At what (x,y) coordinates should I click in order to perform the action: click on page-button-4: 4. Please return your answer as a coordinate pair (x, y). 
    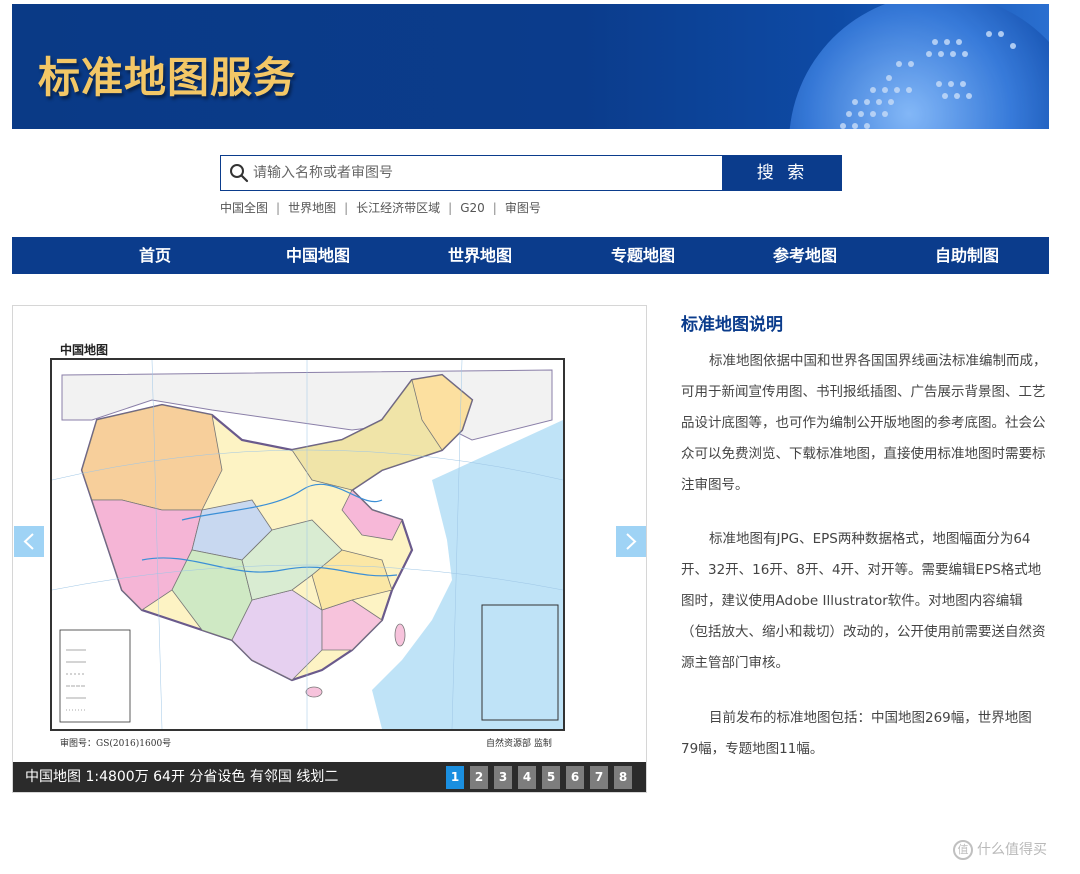
    Looking at the image, I should click on (527, 777).